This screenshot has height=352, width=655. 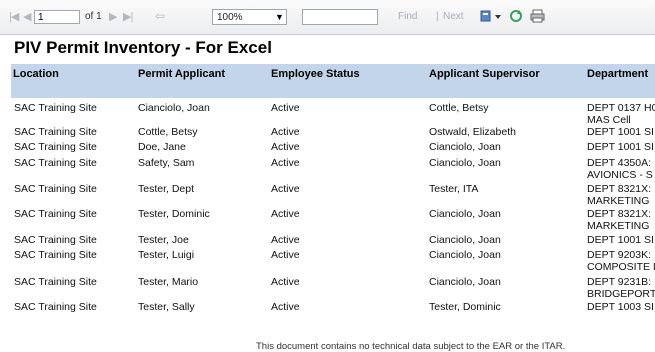 I want to click on zoom-value: 100%, so click(x=230, y=17).